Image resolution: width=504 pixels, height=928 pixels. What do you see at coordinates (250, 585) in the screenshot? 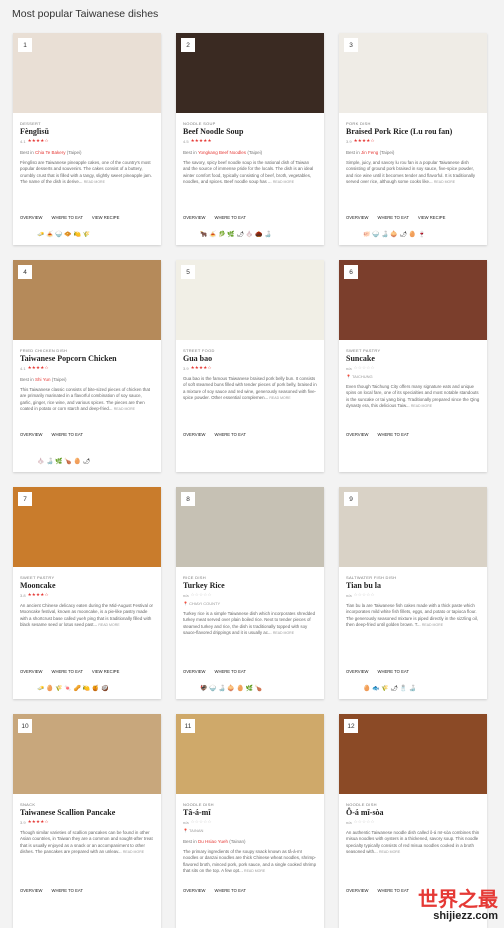
I see `dish-title: Turkey Rice` at bounding box center [250, 585].